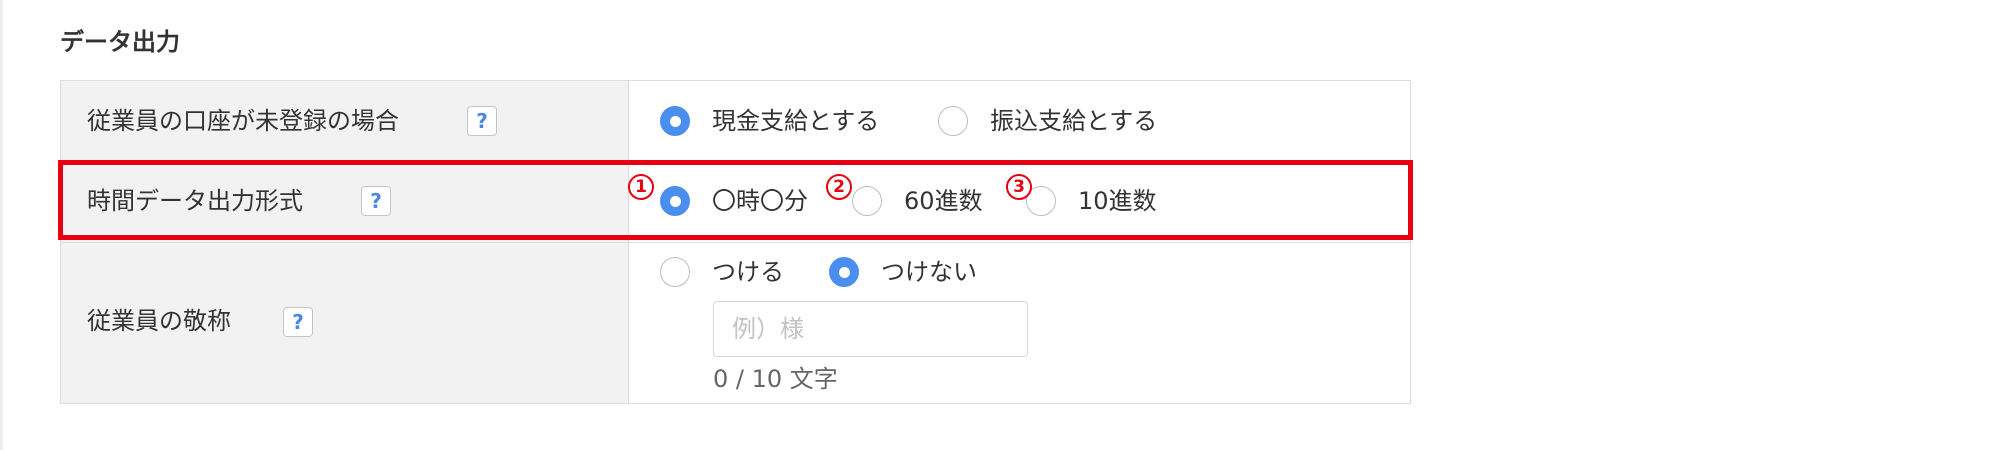  What do you see at coordinates (1117, 201) in the screenshot?
I see `radio-label: 10進数` at bounding box center [1117, 201].